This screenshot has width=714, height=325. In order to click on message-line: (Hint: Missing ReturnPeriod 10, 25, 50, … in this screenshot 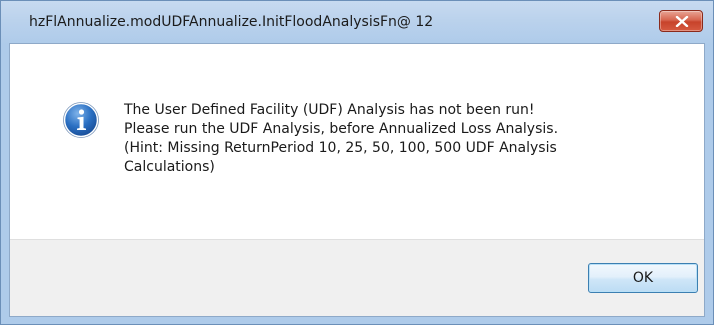, I will do `click(340, 148)`.